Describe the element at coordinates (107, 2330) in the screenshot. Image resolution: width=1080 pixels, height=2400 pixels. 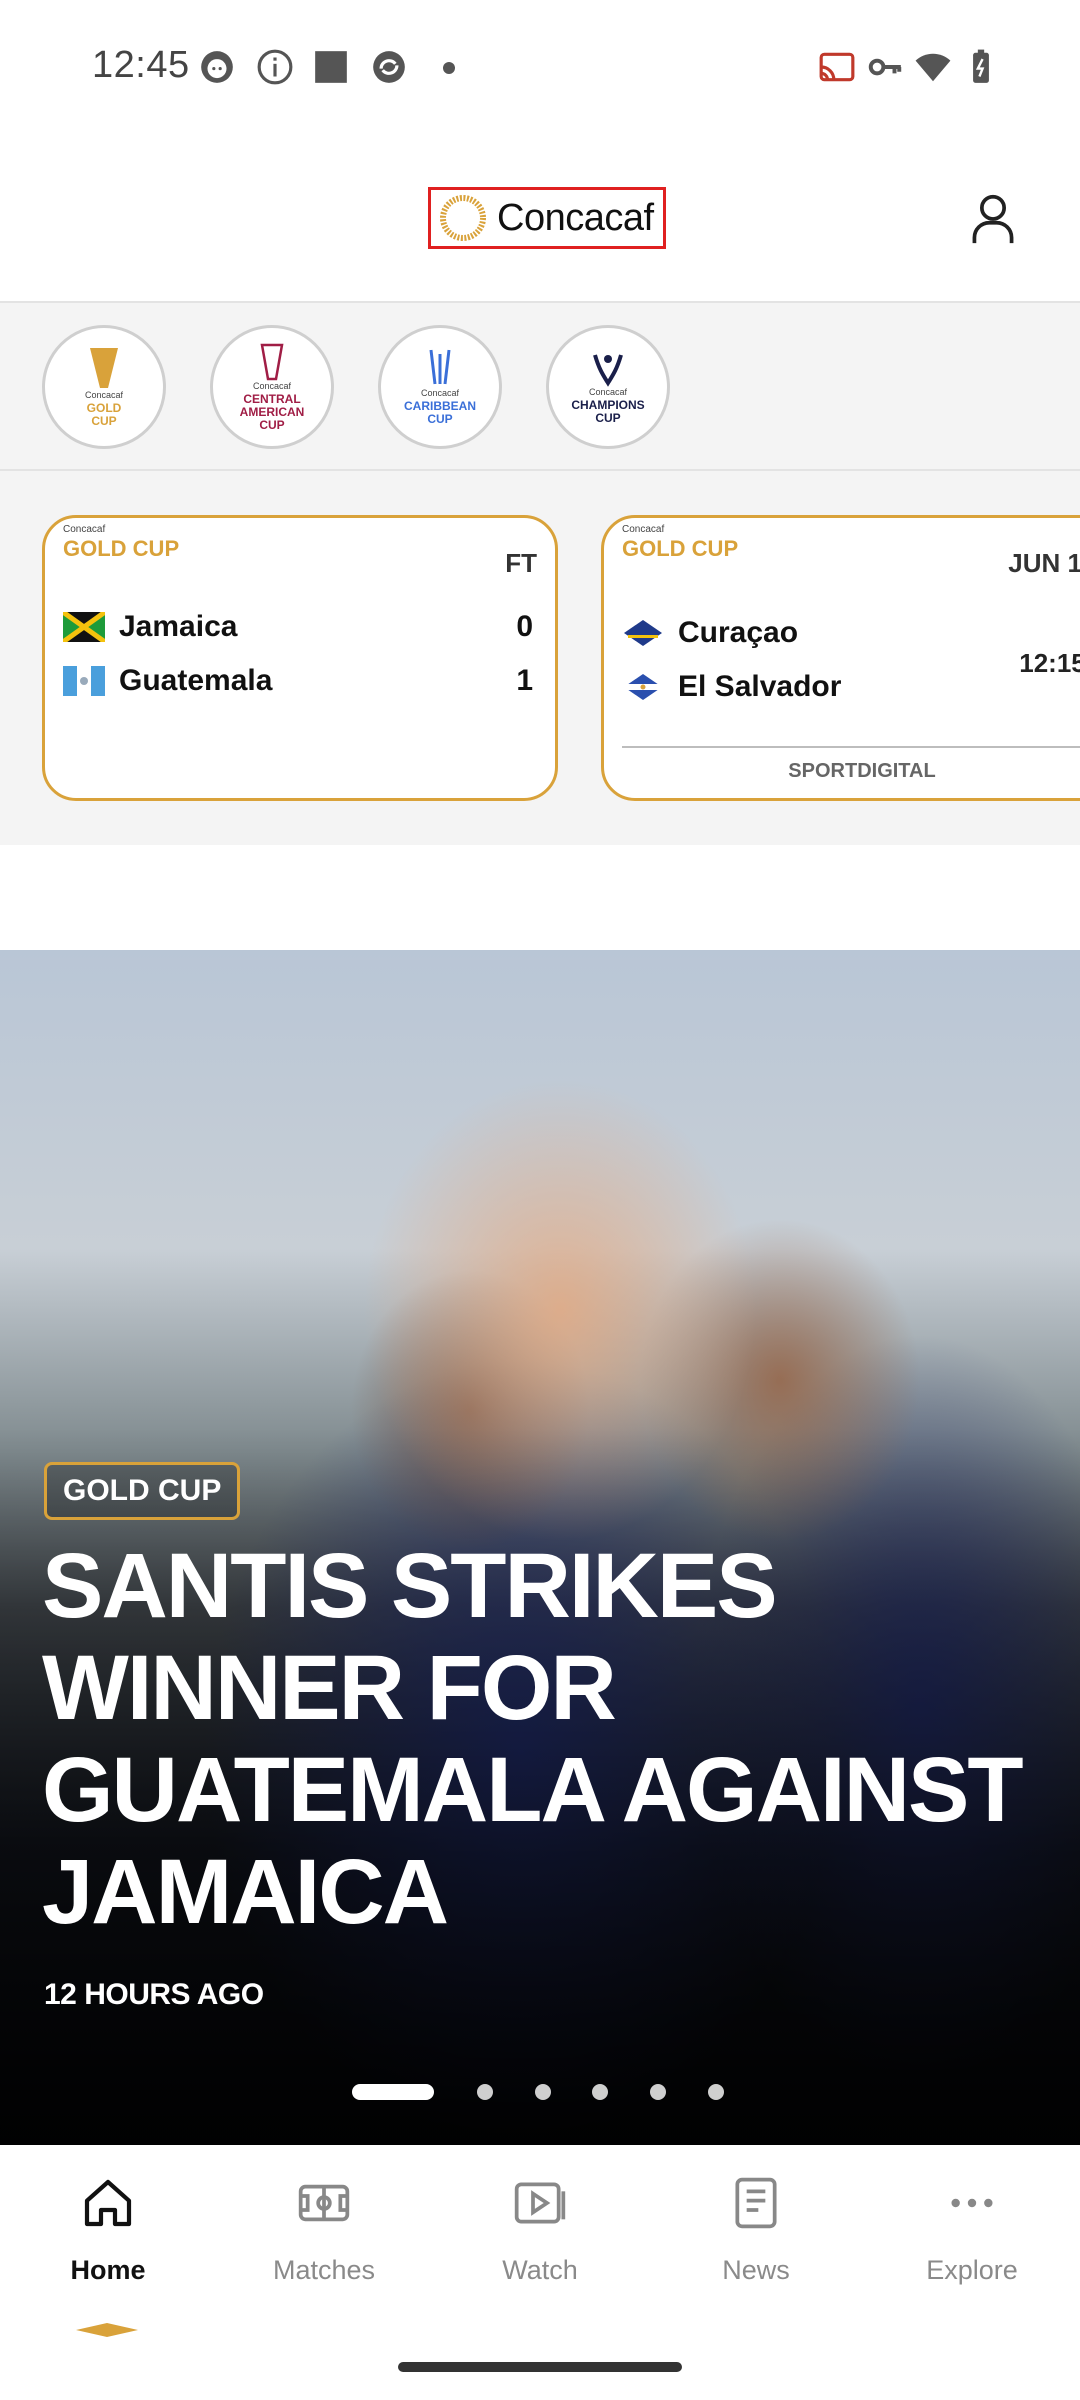
I see `active-tab-indicator` at that location.